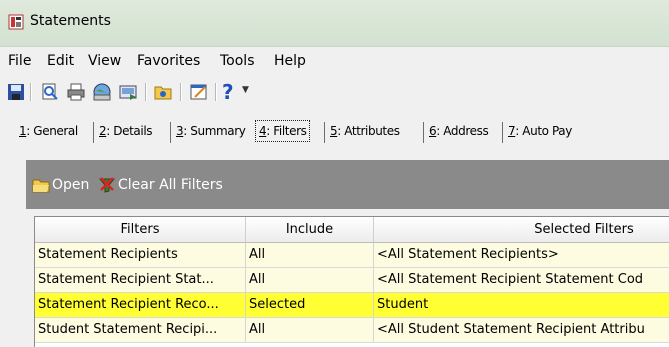 The image size is (669, 347). Describe the element at coordinates (365, 131) in the screenshot. I see `tab-attributes: 5: Attributes` at that location.